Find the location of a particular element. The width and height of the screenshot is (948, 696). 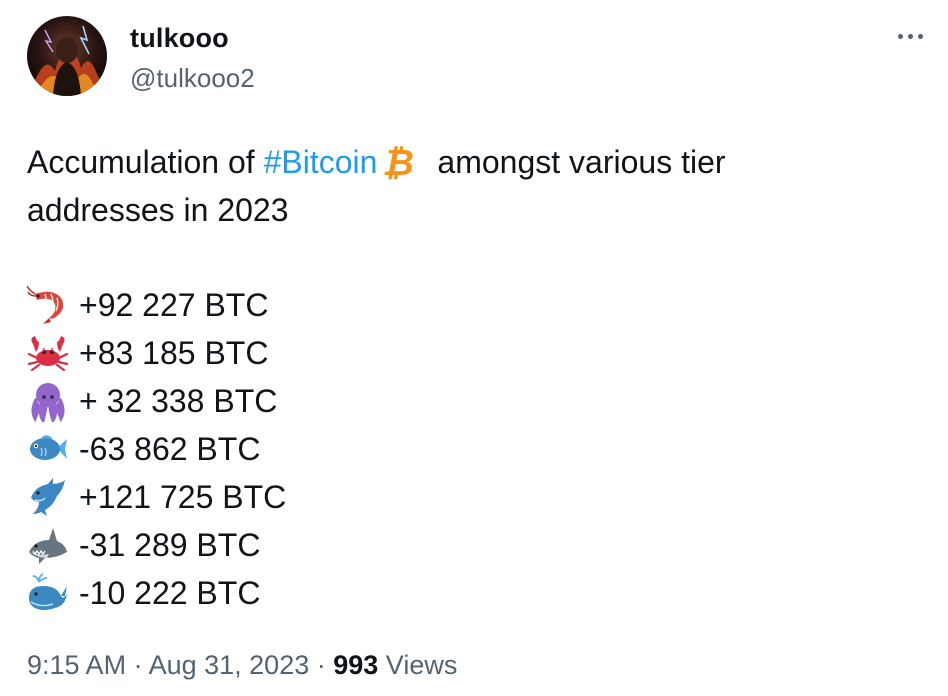

list-item: -10 222 BTC is located at coordinates (156, 593).